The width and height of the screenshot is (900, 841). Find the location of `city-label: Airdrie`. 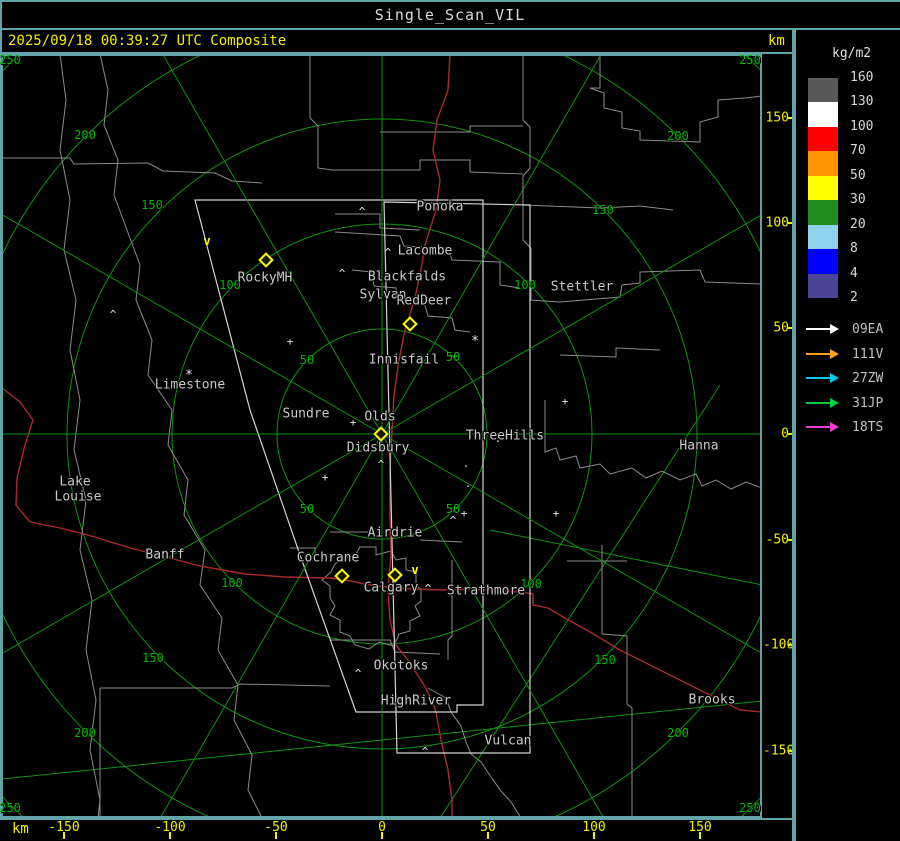

city-label: Airdrie is located at coordinates (395, 533).